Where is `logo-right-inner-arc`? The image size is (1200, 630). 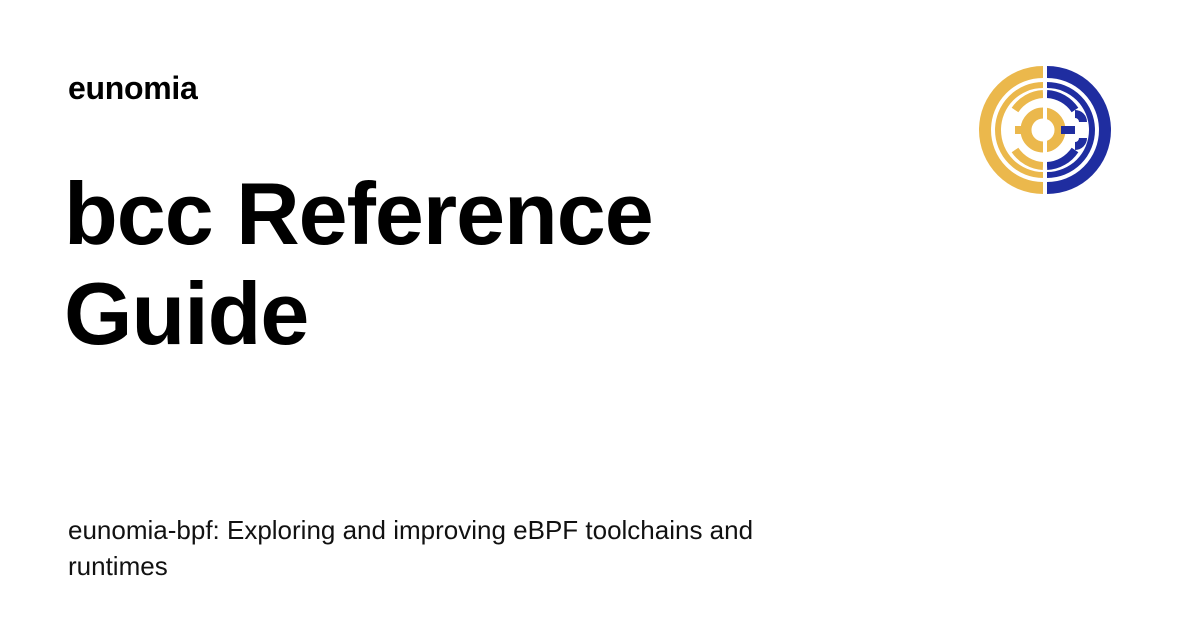
logo-right-inner-arc is located at coordinates (1062, 101).